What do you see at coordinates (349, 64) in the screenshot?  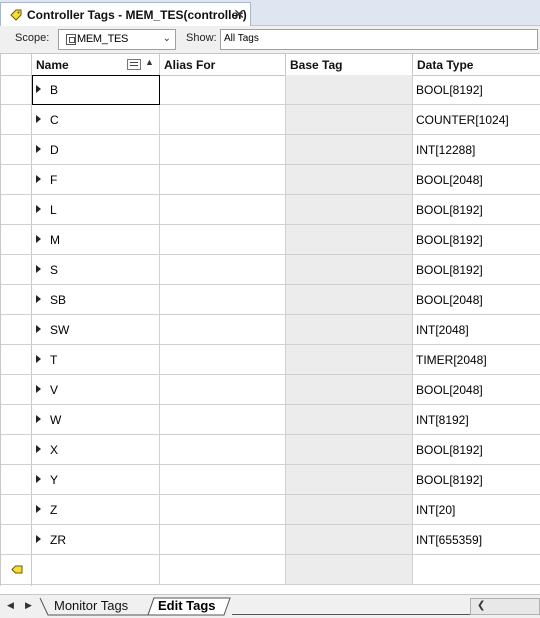 I see `column-header-base-tag: Base Tag` at bounding box center [349, 64].